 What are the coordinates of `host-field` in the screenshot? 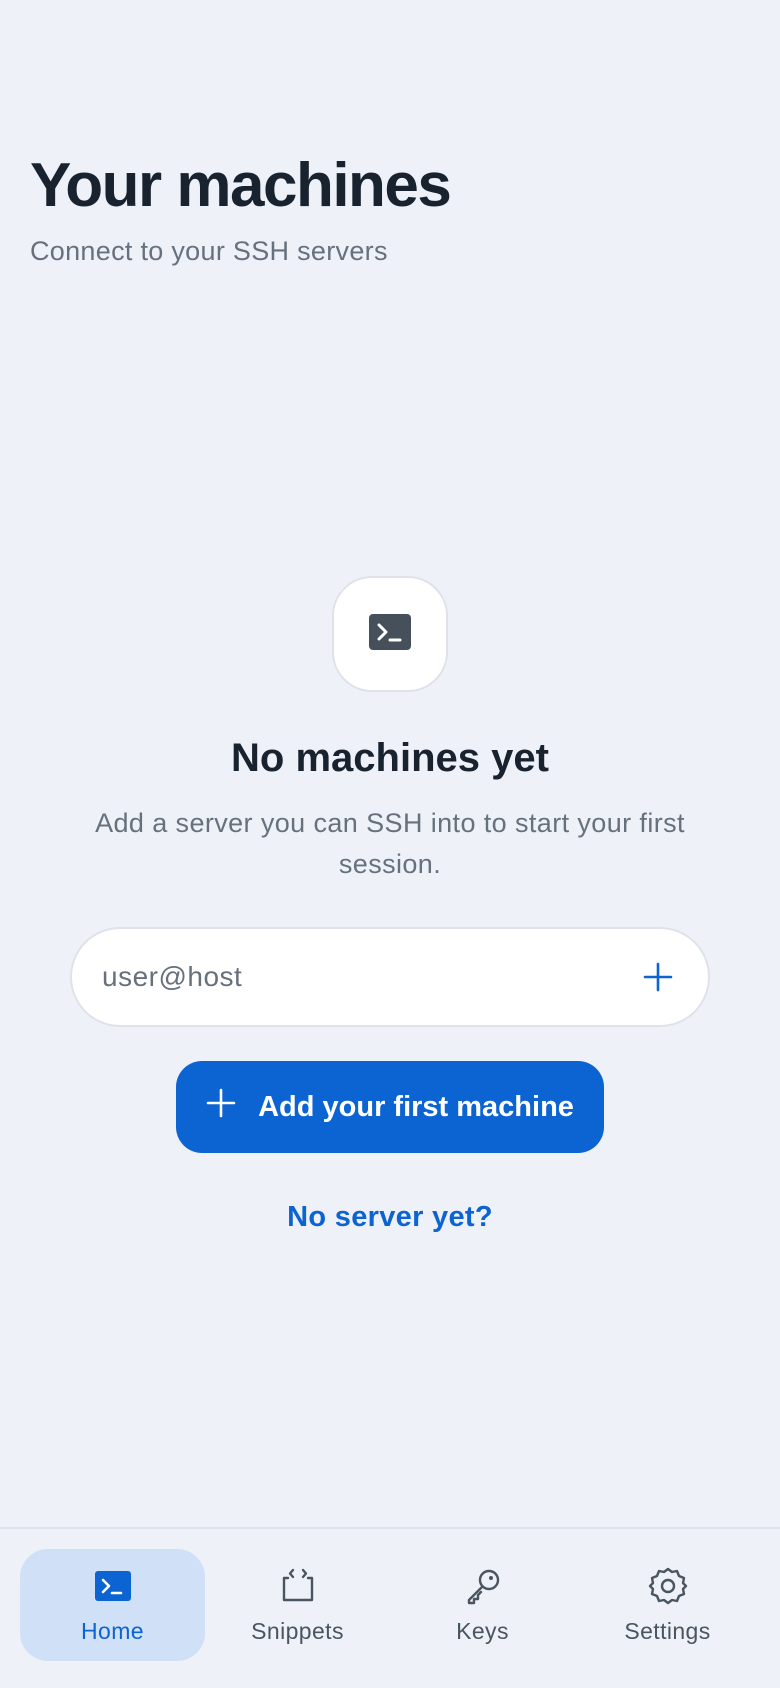 It's located at (390, 977).